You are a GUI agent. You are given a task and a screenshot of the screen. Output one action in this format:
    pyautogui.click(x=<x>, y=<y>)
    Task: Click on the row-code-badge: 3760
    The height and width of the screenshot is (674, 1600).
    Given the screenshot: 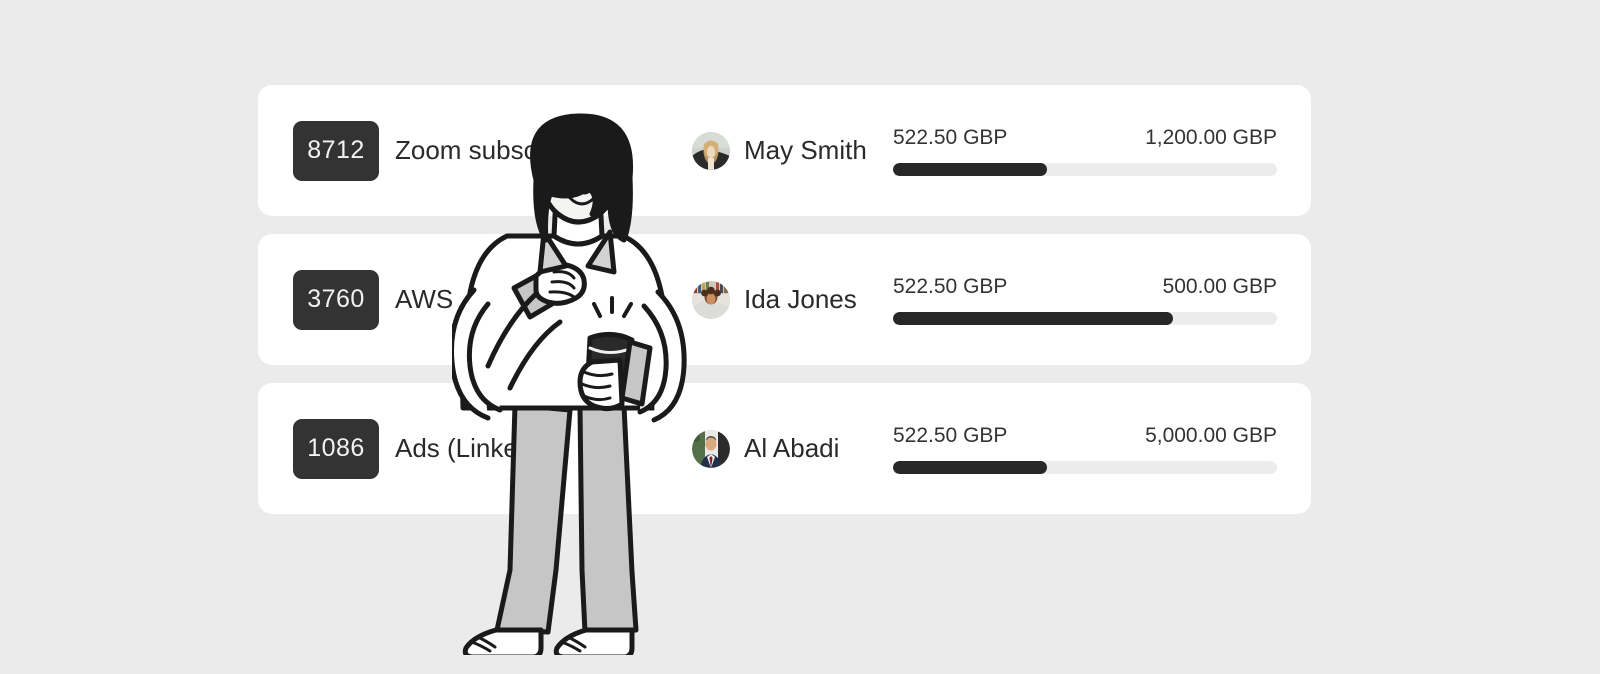 What is the action you would take?
    pyautogui.click(x=336, y=299)
    